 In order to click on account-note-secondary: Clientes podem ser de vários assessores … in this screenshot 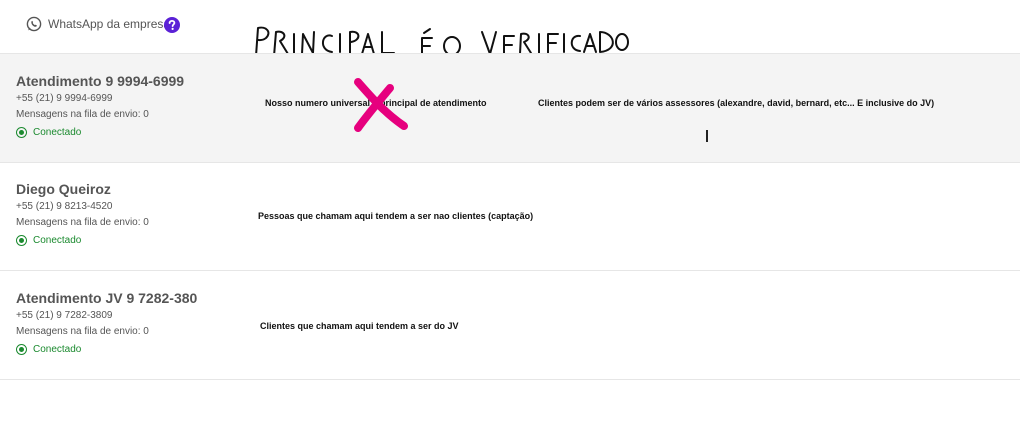, I will do `click(736, 103)`.